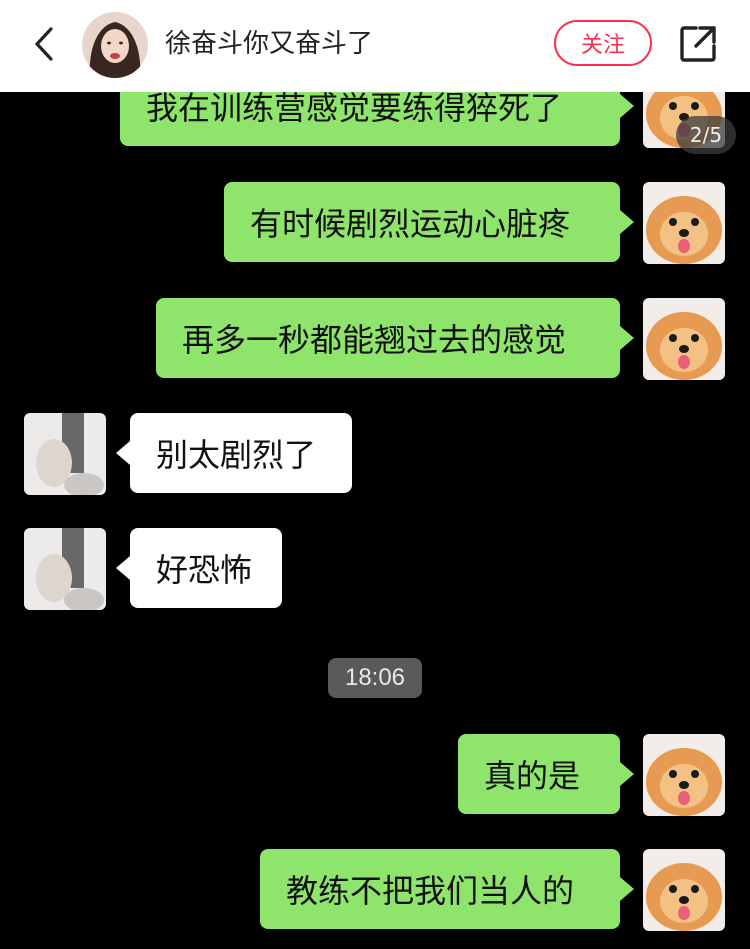  What do you see at coordinates (410, 224) in the screenshot?
I see `message-text: 有时候剧烈运动心脏疼` at bounding box center [410, 224].